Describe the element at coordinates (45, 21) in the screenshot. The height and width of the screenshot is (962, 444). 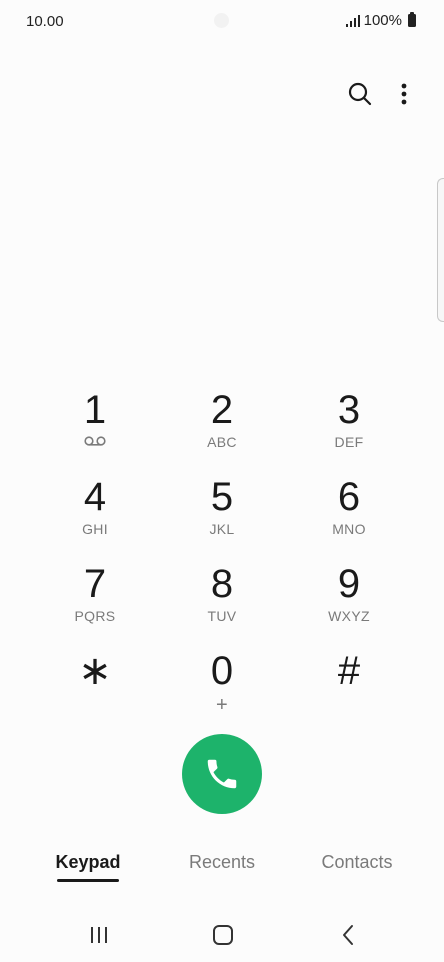
I see `status-time: 10.00` at that location.